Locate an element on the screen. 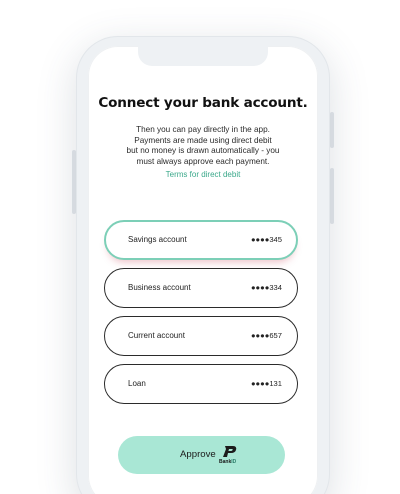 Image resolution: width=400 pixels, height=494 pixels. account-option-loan: Loan ●●●●131 is located at coordinates (201, 384).